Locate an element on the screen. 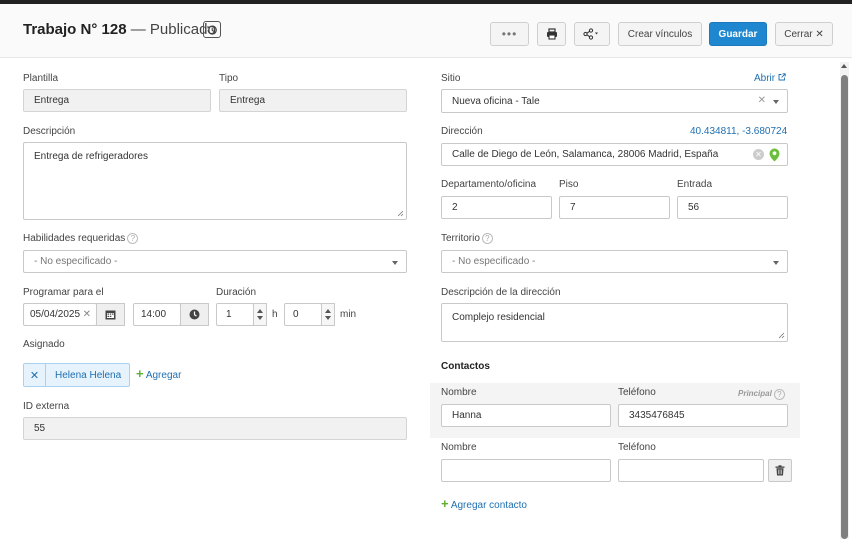 This screenshot has width=852, height=539. territory-label: Territorio? is located at coordinates (467, 238).